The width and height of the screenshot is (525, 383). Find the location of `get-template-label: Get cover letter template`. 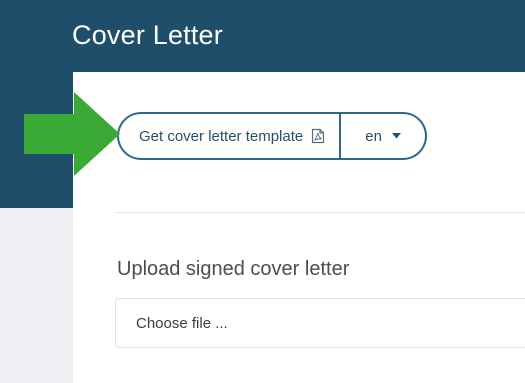

get-template-label: Get cover letter template is located at coordinates (221, 136).